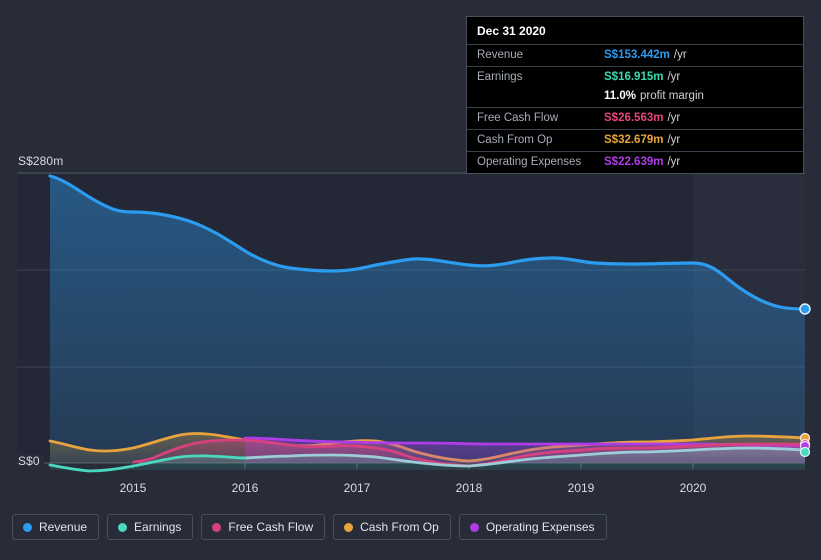 The height and width of the screenshot is (560, 821). What do you see at coordinates (540, 527) in the screenshot?
I see `legend-label-operating-expenses: Operating Expenses` at bounding box center [540, 527].